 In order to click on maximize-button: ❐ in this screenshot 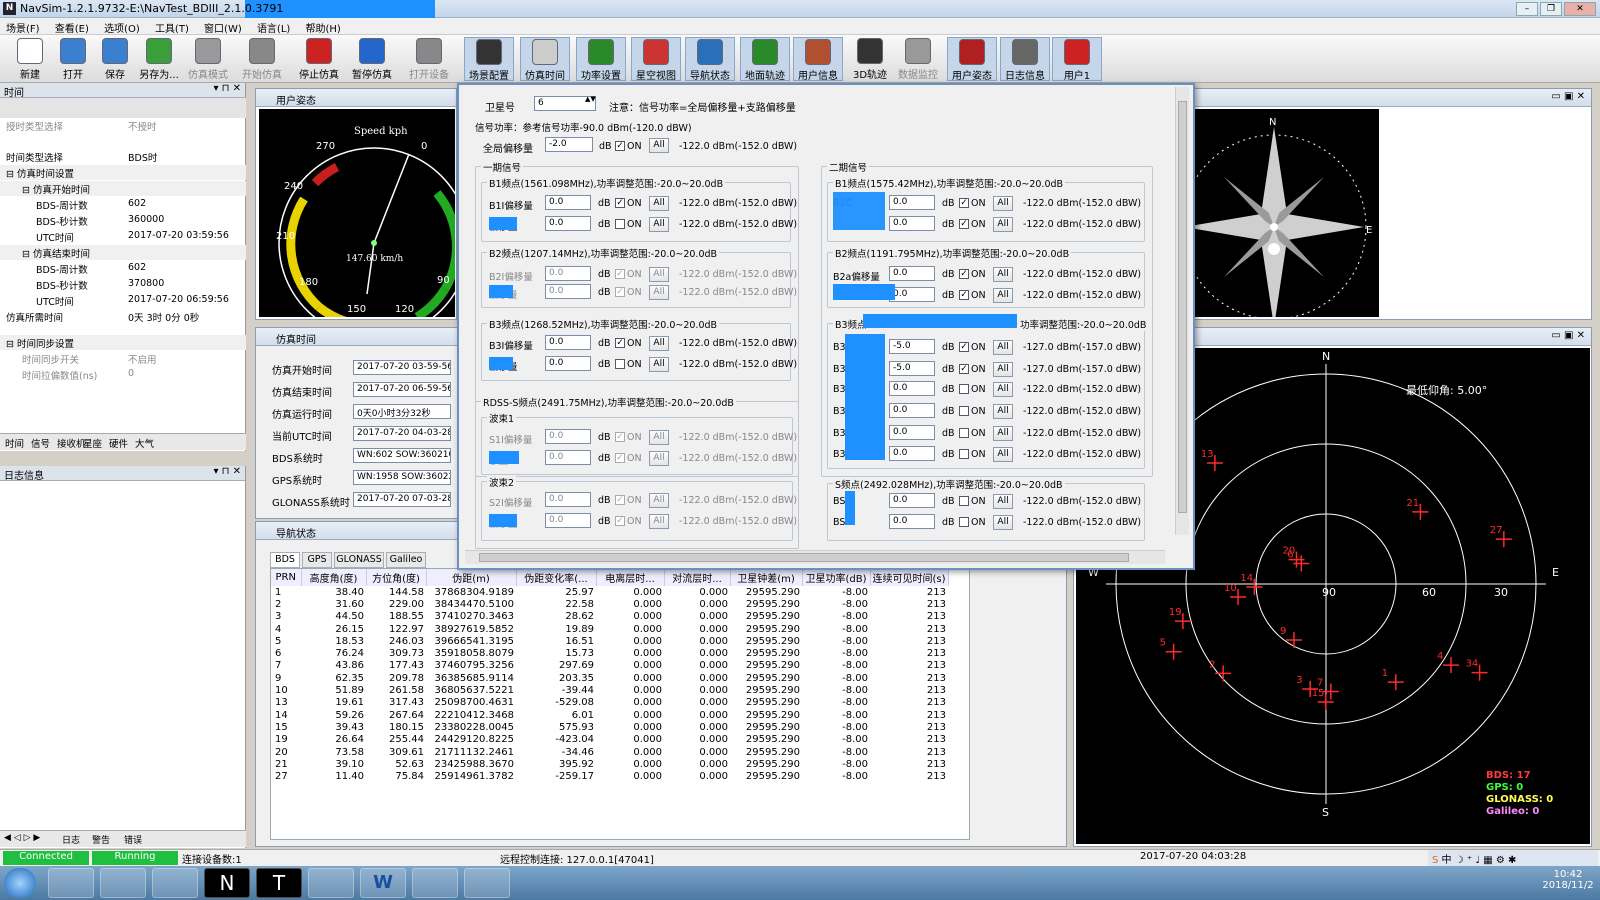, I will do `click(1551, 9)`.